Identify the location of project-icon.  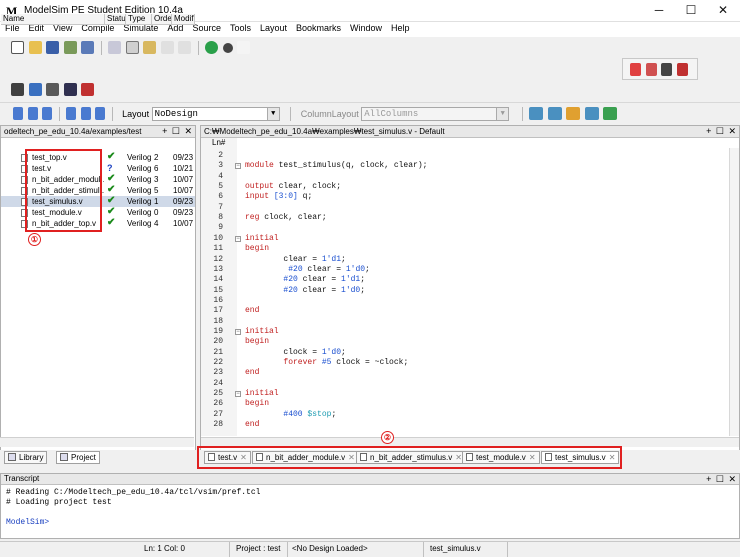
(64, 457).